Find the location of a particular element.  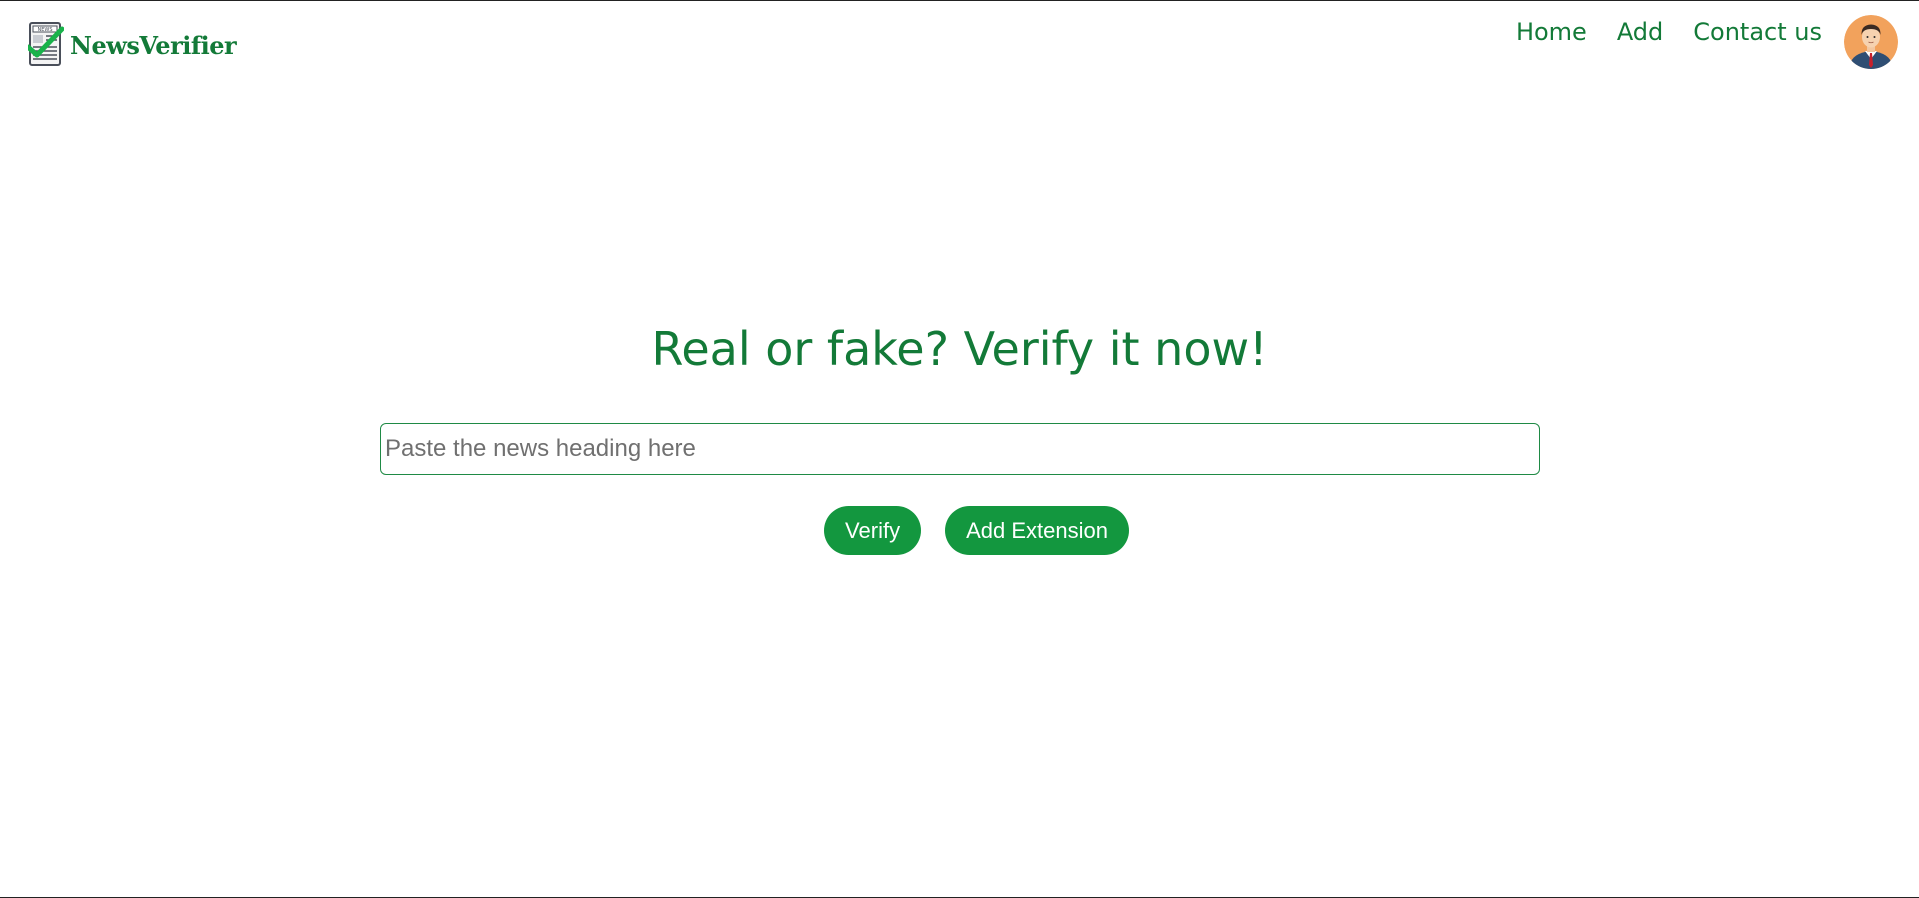

newspaper-check-icon: NEWS is located at coordinates (46, 44).